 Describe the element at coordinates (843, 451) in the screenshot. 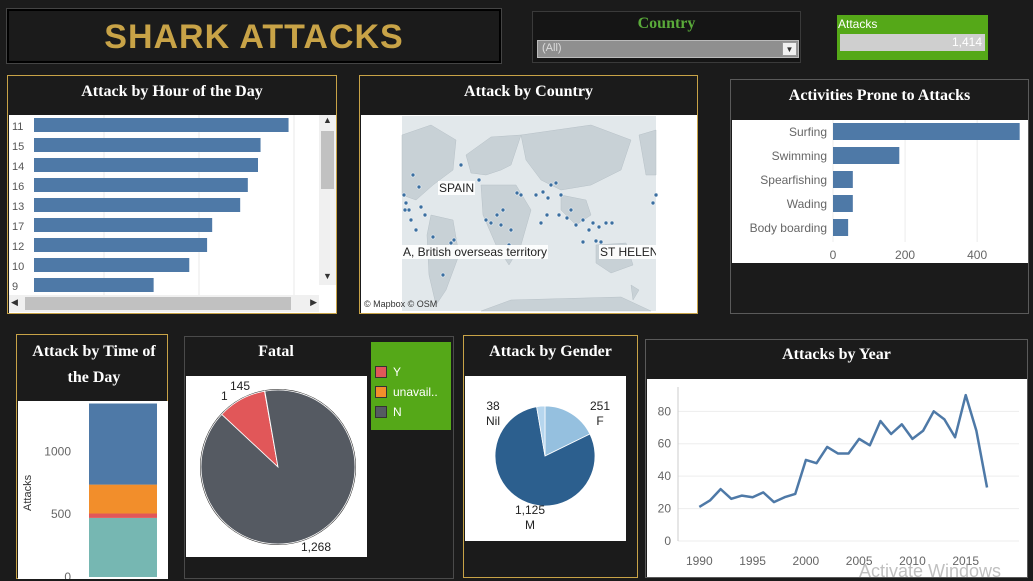

I see `year-line-series` at that location.